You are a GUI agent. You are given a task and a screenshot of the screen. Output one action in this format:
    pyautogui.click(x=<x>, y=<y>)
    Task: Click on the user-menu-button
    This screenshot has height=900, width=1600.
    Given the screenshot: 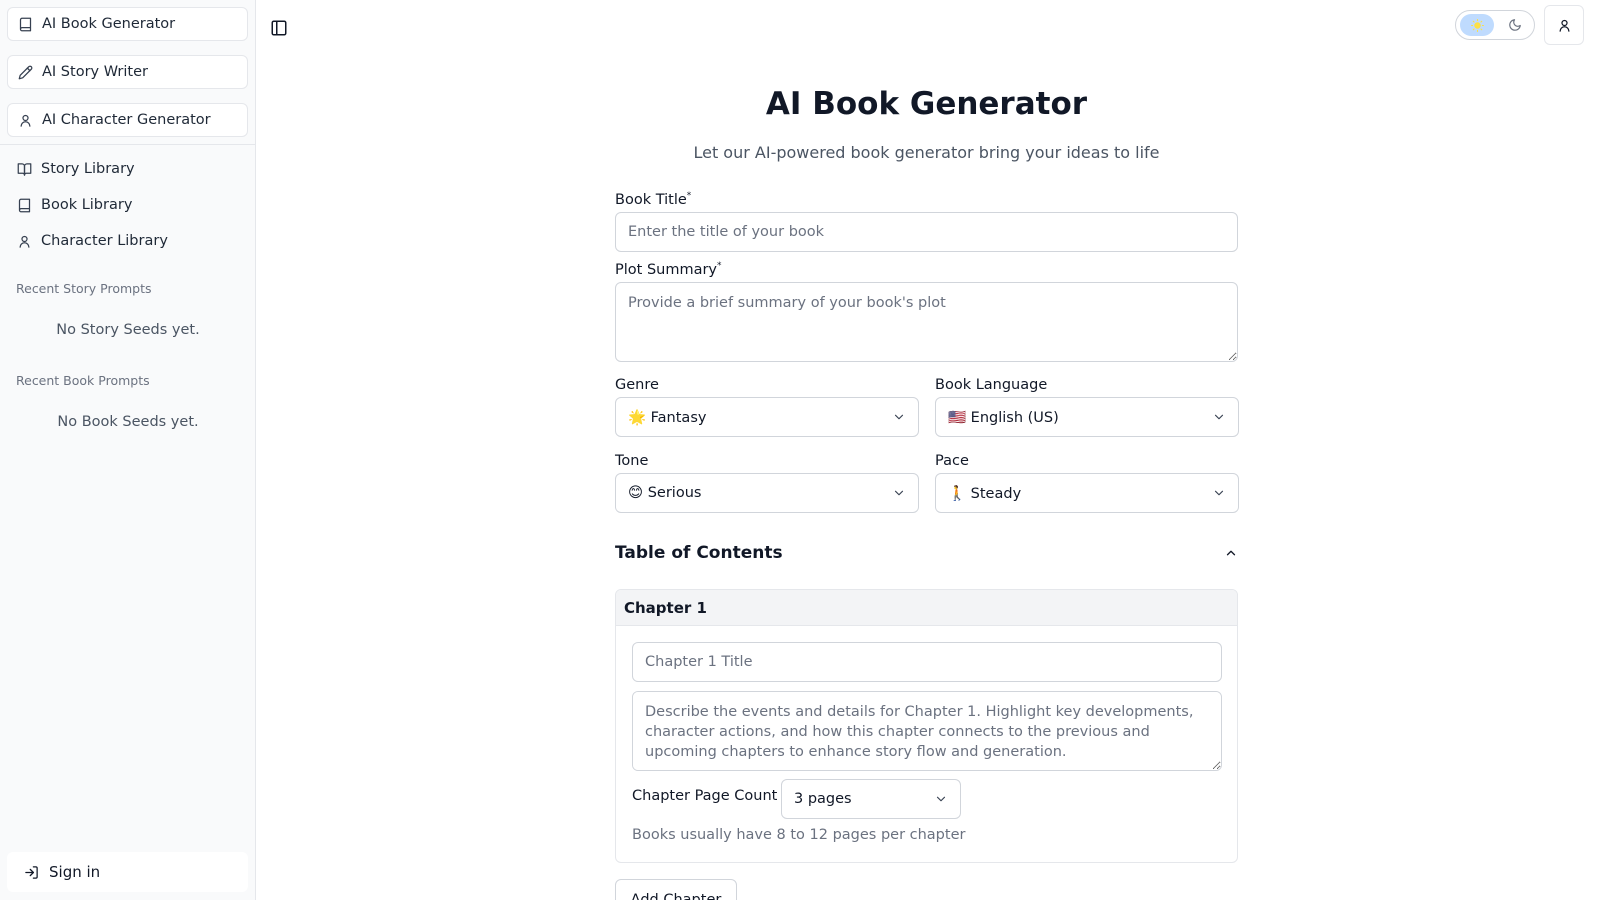 What is the action you would take?
    pyautogui.click(x=1564, y=25)
    